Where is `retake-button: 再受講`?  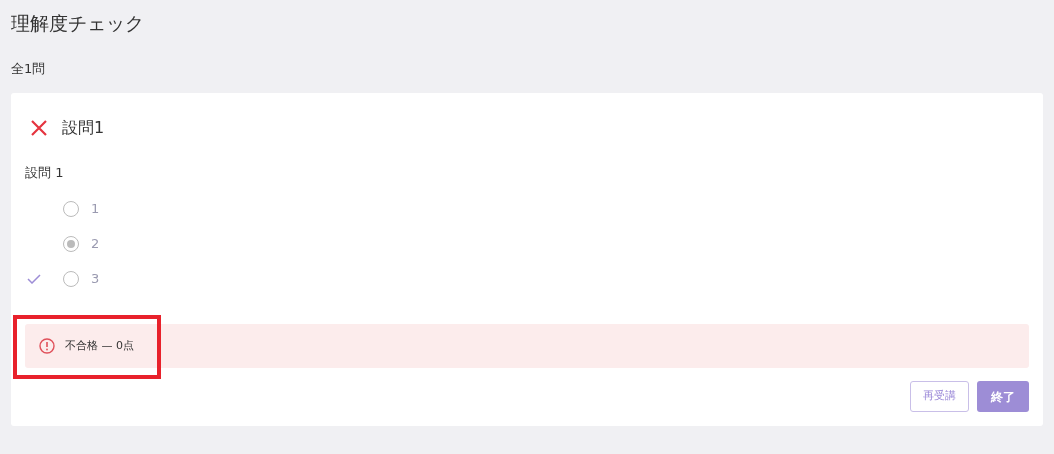 retake-button: 再受講 is located at coordinates (939, 396).